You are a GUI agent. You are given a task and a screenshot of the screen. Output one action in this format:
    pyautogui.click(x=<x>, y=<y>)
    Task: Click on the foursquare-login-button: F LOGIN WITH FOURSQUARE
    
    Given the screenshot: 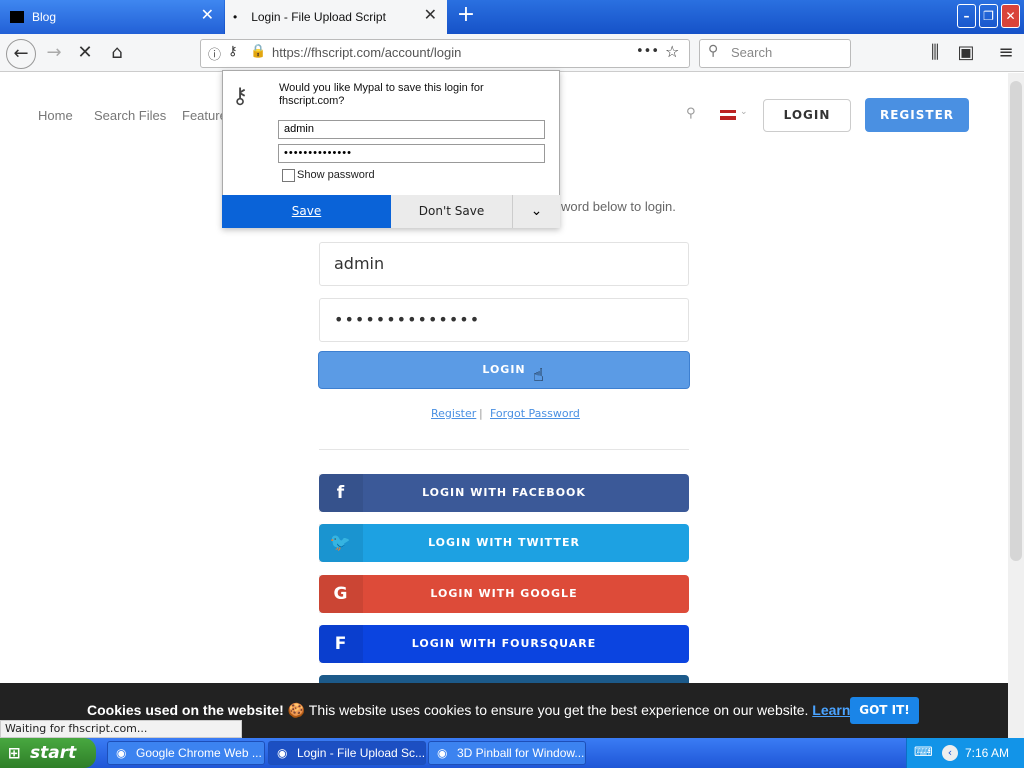 What is the action you would take?
    pyautogui.click(x=504, y=644)
    